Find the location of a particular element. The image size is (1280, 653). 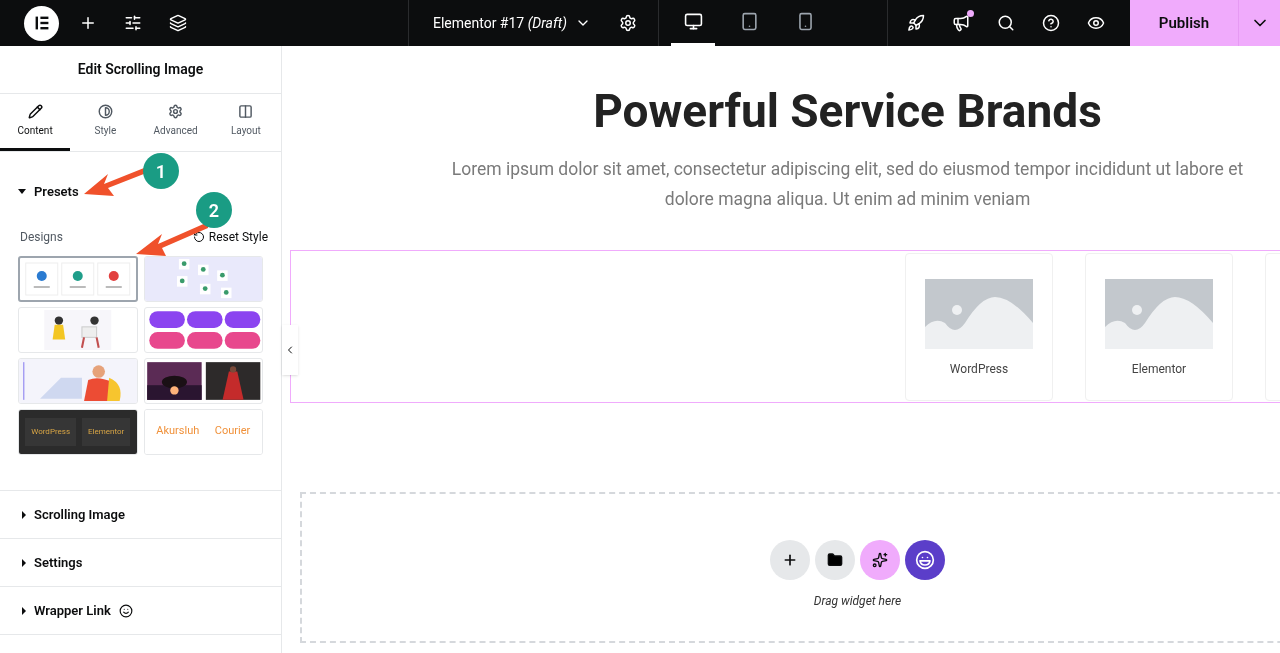

add-icon is located at coordinates (88, 23).